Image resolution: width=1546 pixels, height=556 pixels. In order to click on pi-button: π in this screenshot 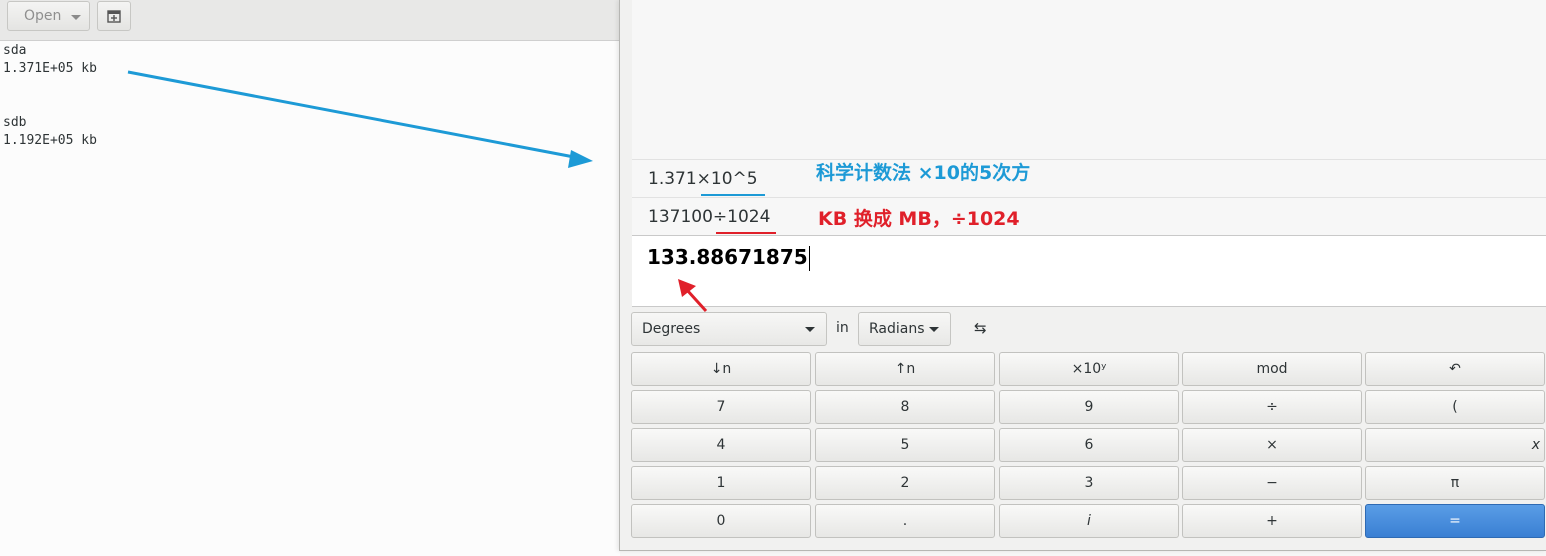, I will do `click(1455, 483)`.